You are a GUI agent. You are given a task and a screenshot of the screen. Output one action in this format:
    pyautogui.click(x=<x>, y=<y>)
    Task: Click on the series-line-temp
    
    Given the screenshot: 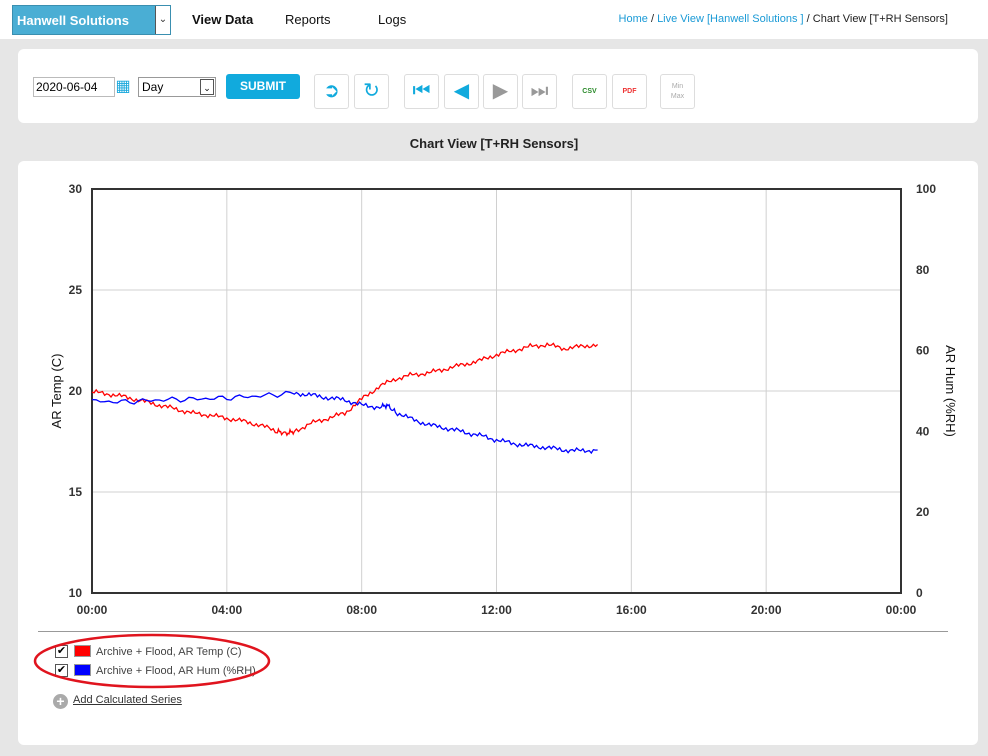 What is the action you would take?
    pyautogui.click(x=345, y=389)
    